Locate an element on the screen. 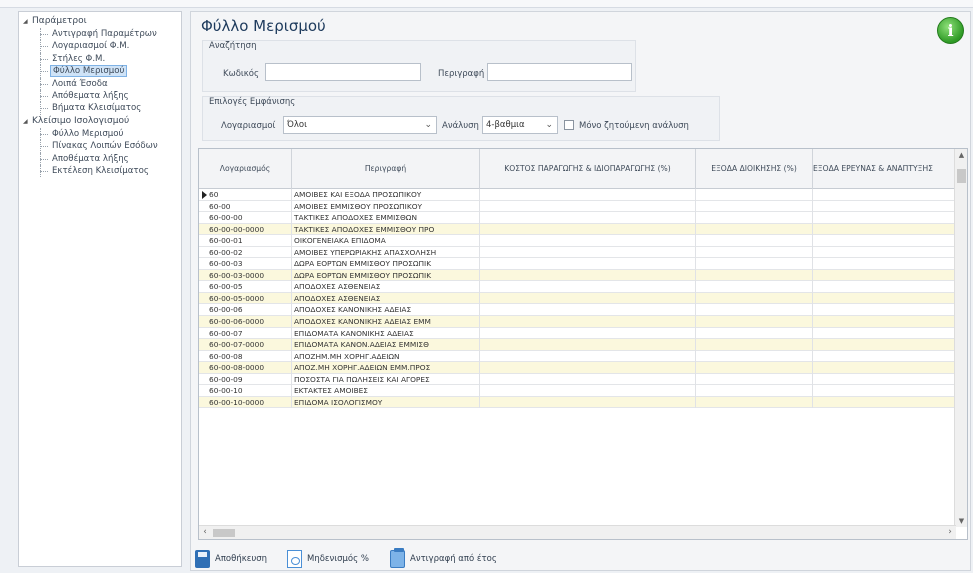  save-button: Αποθήκευση is located at coordinates (231, 559).